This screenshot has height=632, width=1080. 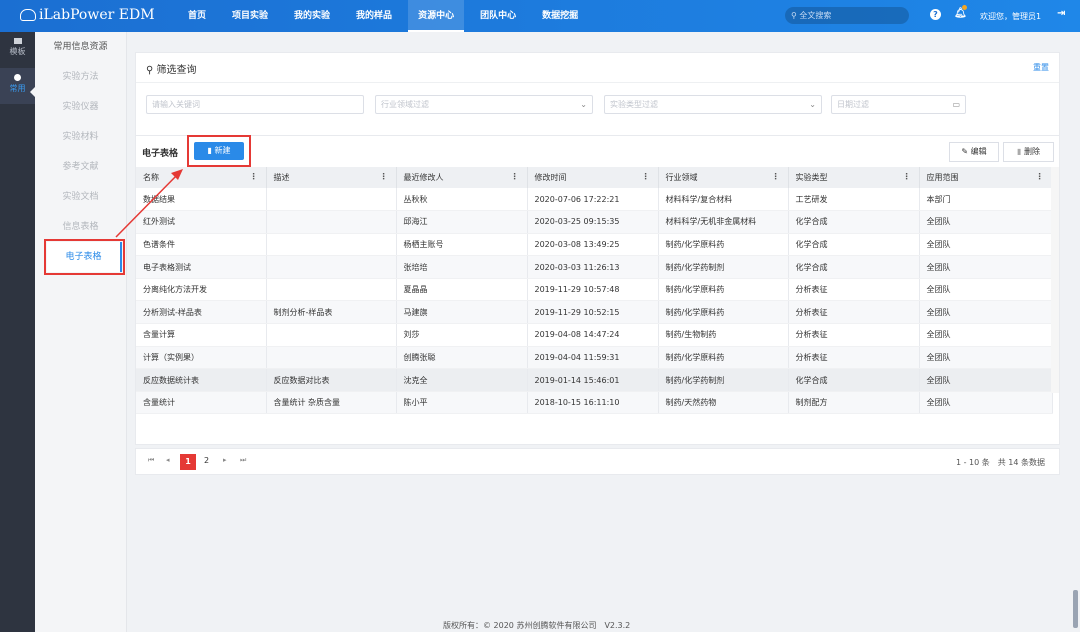 What do you see at coordinates (151, 460) in the screenshot?
I see `first-page-icon: ⏮` at bounding box center [151, 460].